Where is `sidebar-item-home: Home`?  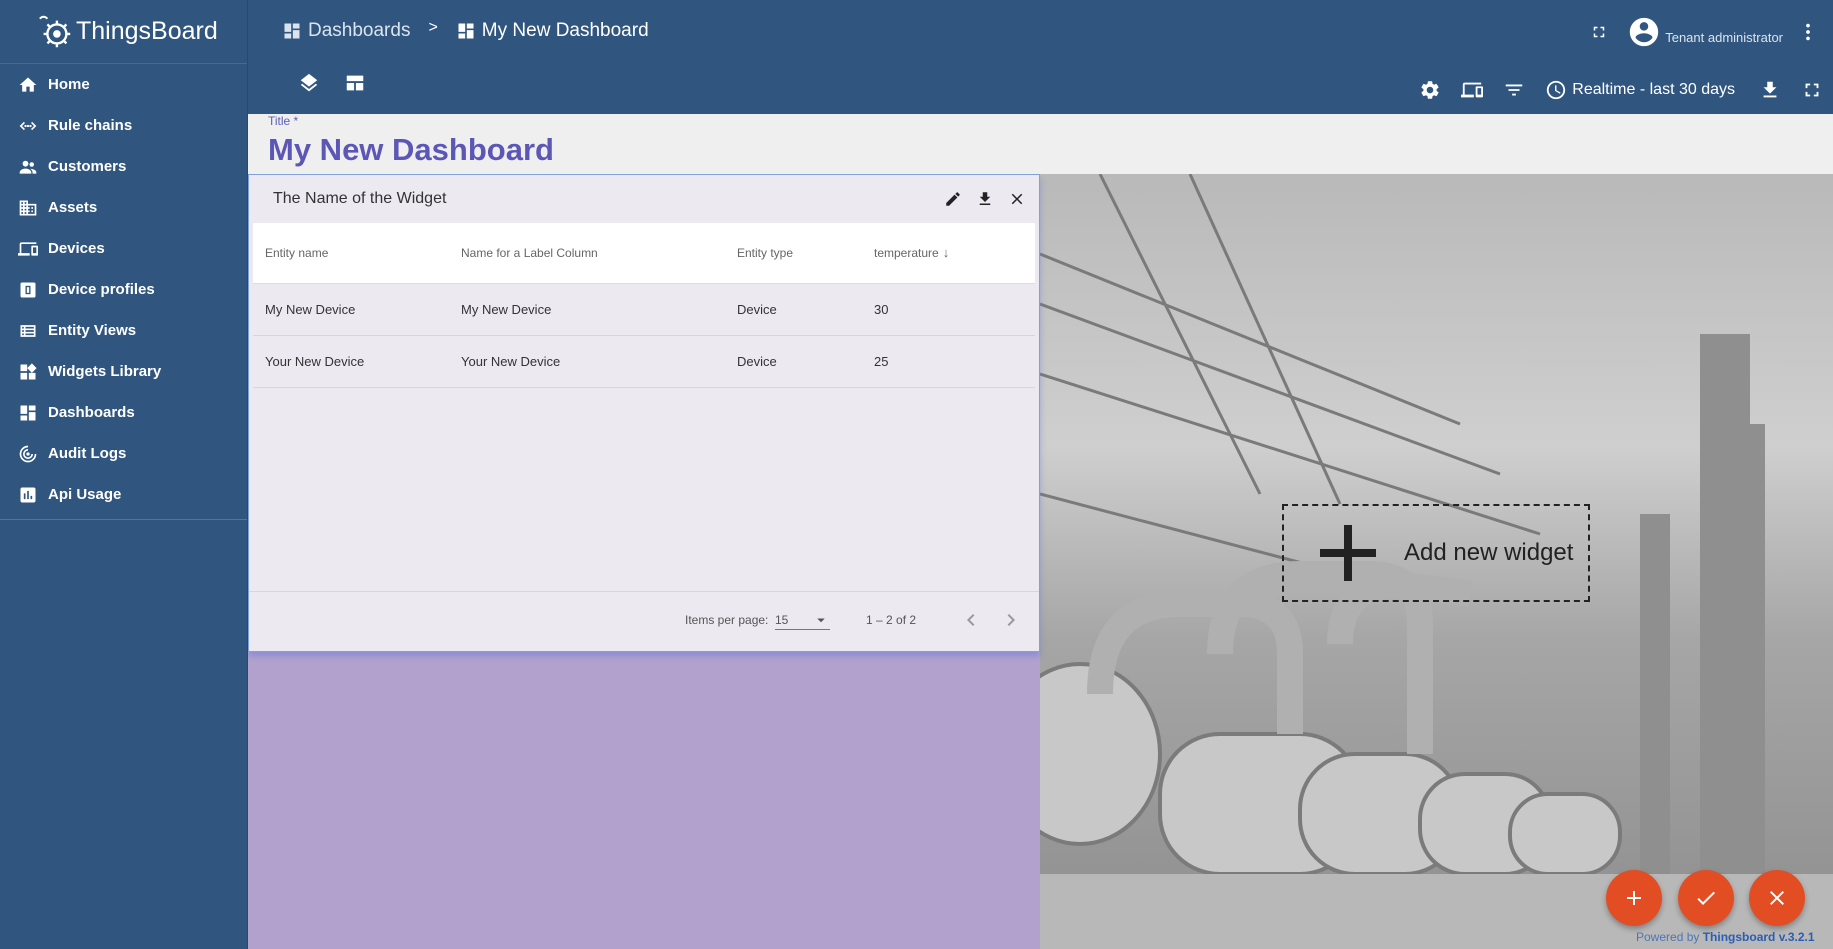
sidebar-item-home: Home is located at coordinates (123, 84).